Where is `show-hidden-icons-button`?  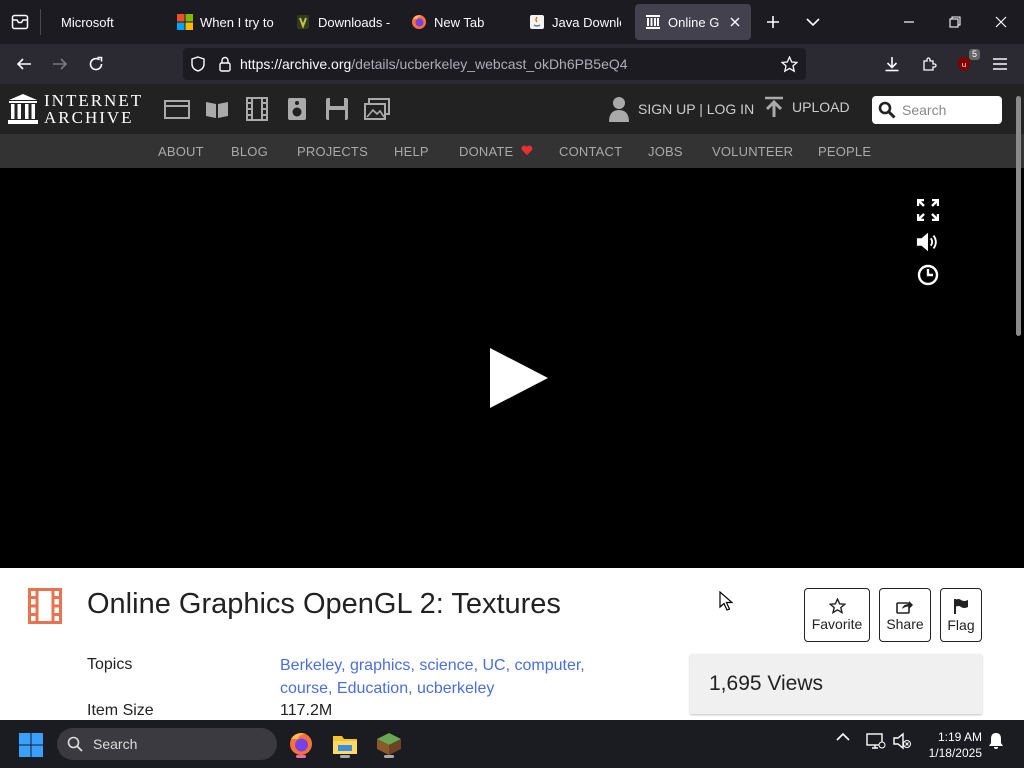 show-hidden-icons-button is located at coordinates (843, 737).